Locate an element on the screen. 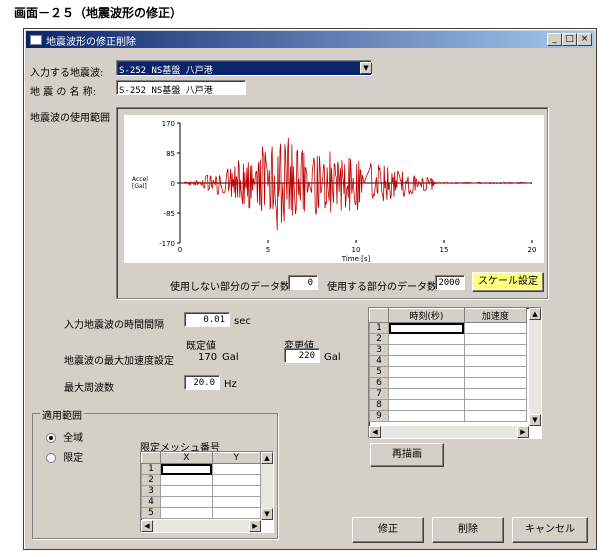 The height and width of the screenshot is (557, 614). y-tick-label: -85 is located at coordinates (169, 214).